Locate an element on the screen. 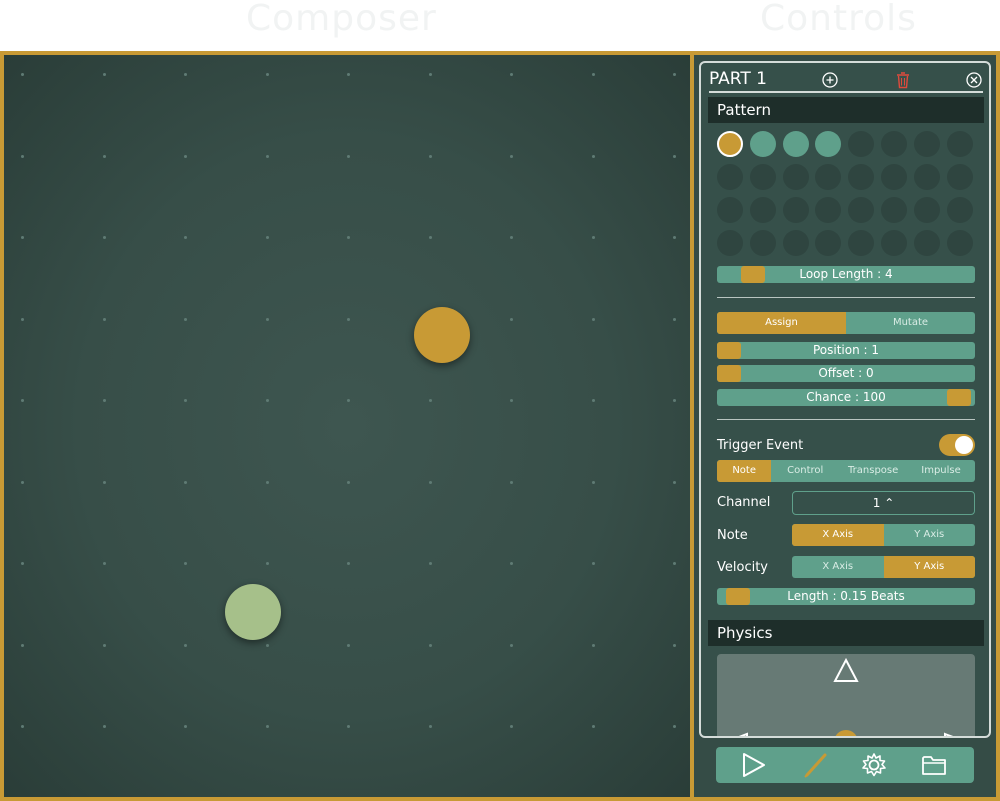 This screenshot has height=801, width=1000. trigger-event-toggle is located at coordinates (957, 445).